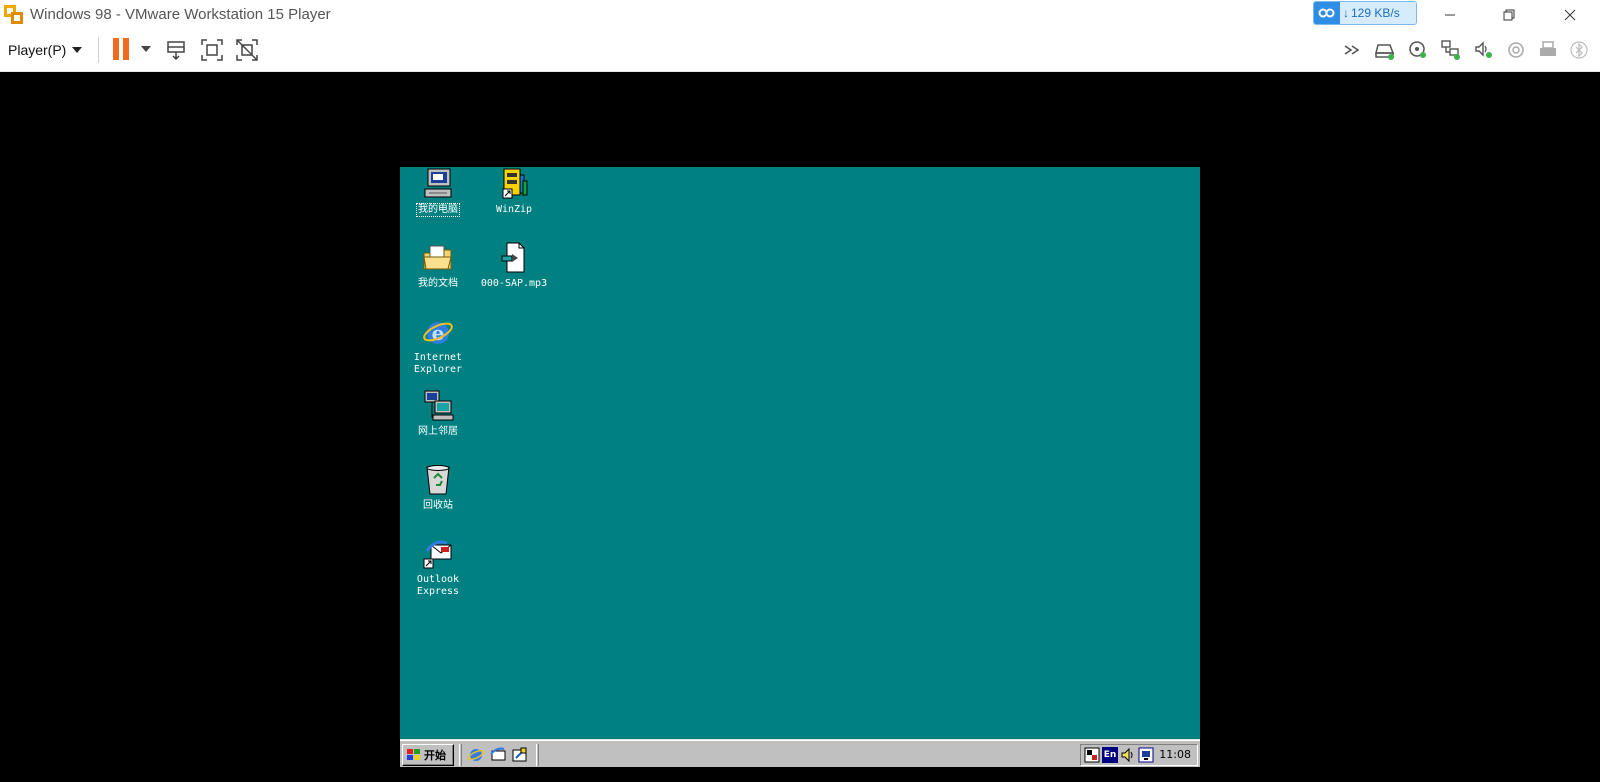 The height and width of the screenshot is (782, 1600). I want to click on quicklaunch-ie-button, so click(476, 755).